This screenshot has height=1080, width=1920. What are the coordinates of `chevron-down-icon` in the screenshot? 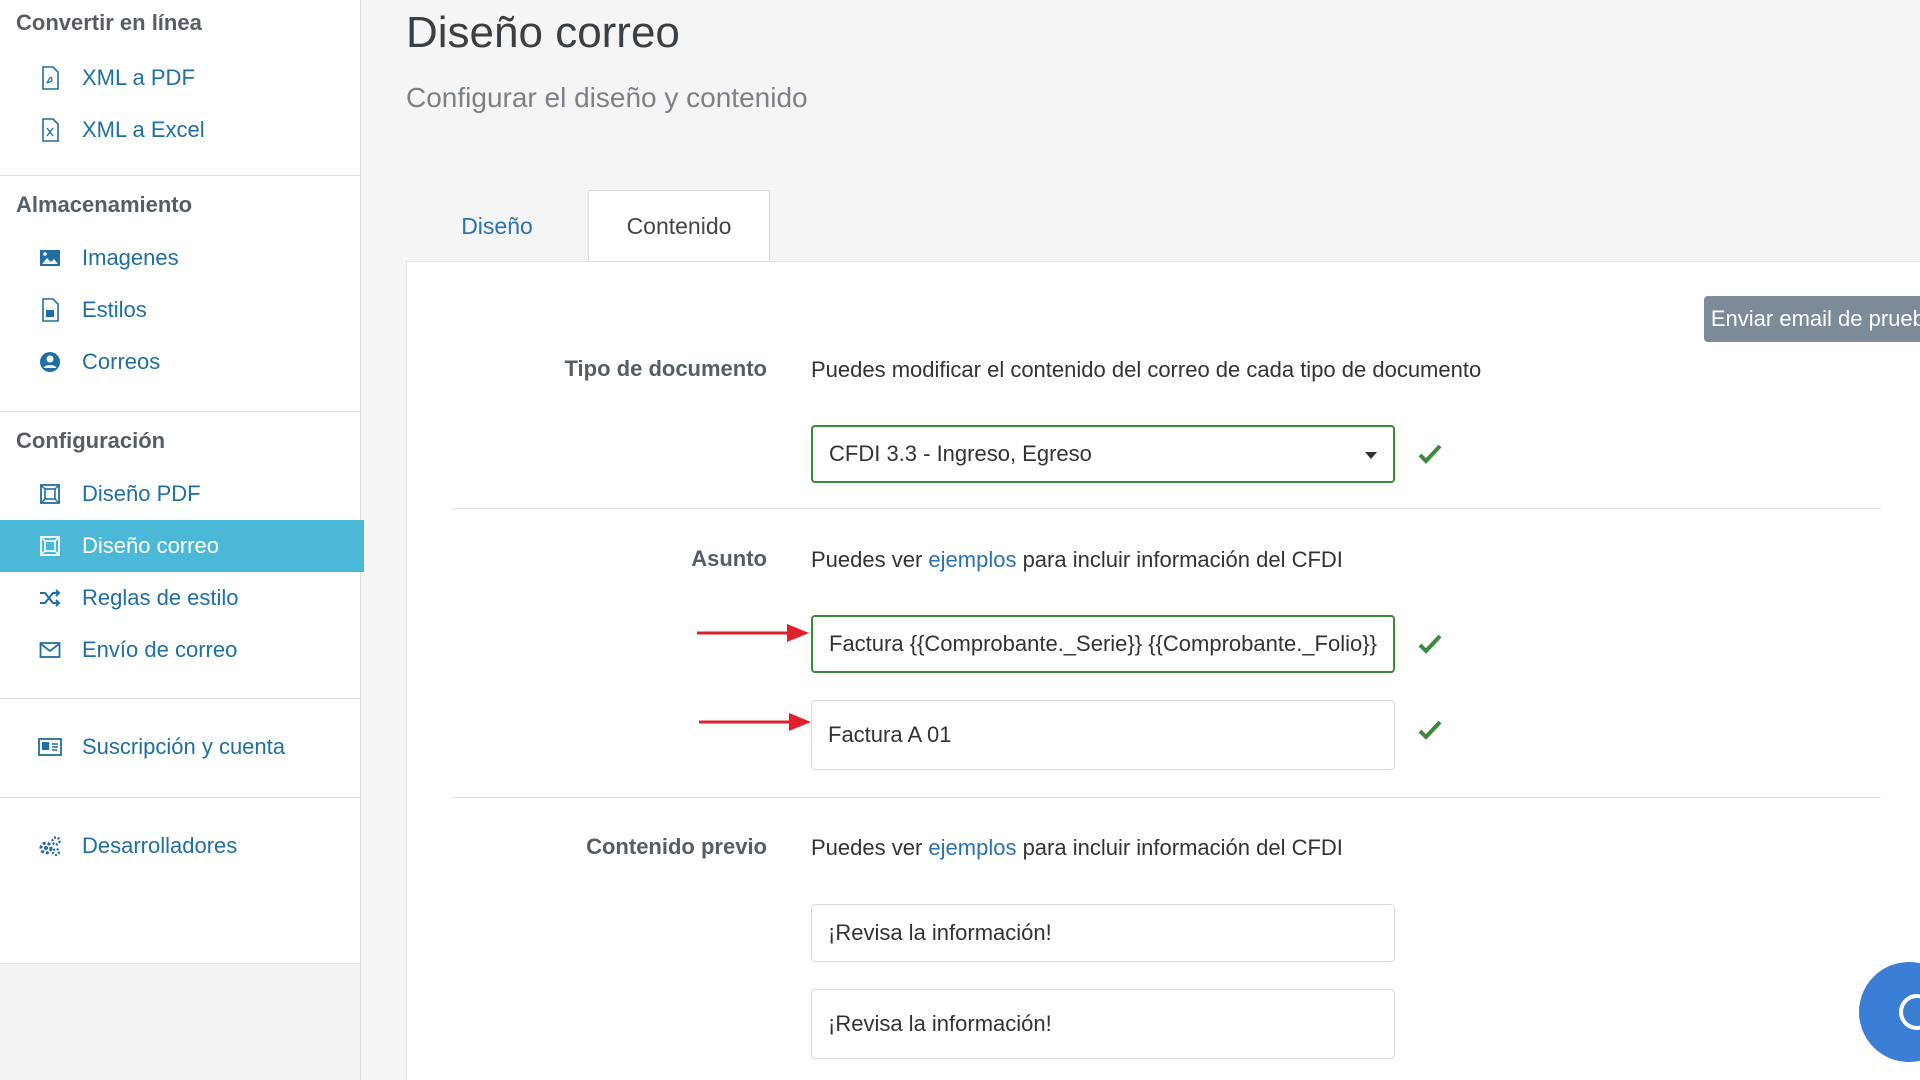 It's located at (1371, 455).